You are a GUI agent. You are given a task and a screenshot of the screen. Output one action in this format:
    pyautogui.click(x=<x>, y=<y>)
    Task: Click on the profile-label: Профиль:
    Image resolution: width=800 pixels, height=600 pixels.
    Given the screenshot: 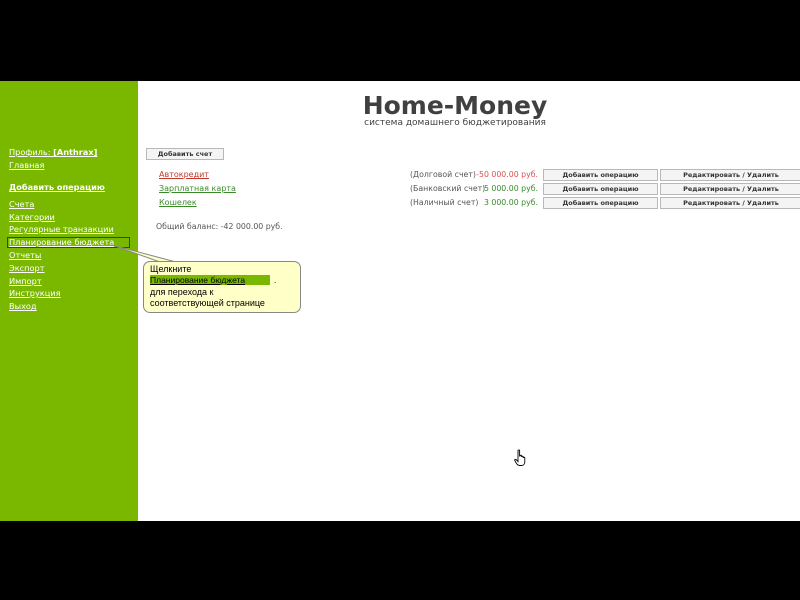 What is the action you would take?
    pyautogui.click(x=31, y=152)
    